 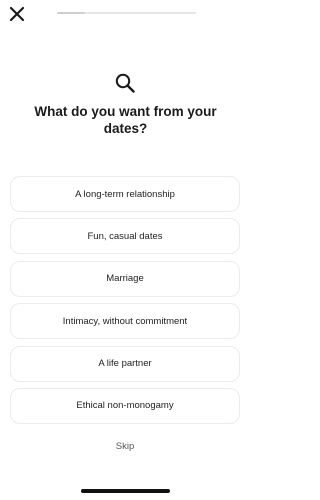 What do you see at coordinates (125, 363) in the screenshot?
I see `option-life-partner: A life partner` at bounding box center [125, 363].